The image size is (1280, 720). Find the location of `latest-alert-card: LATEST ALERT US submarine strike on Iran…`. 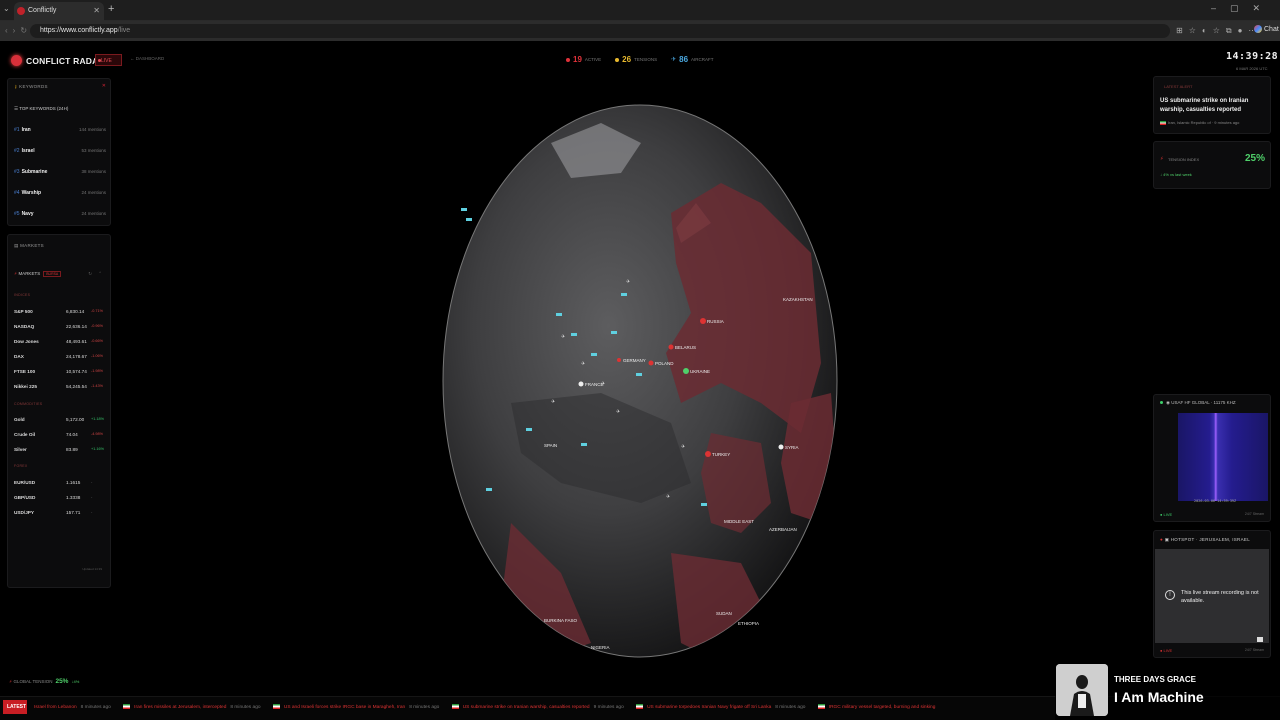

latest-alert-card: LATEST ALERT US submarine strike on Iran… is located at coordinates (1212, 105).